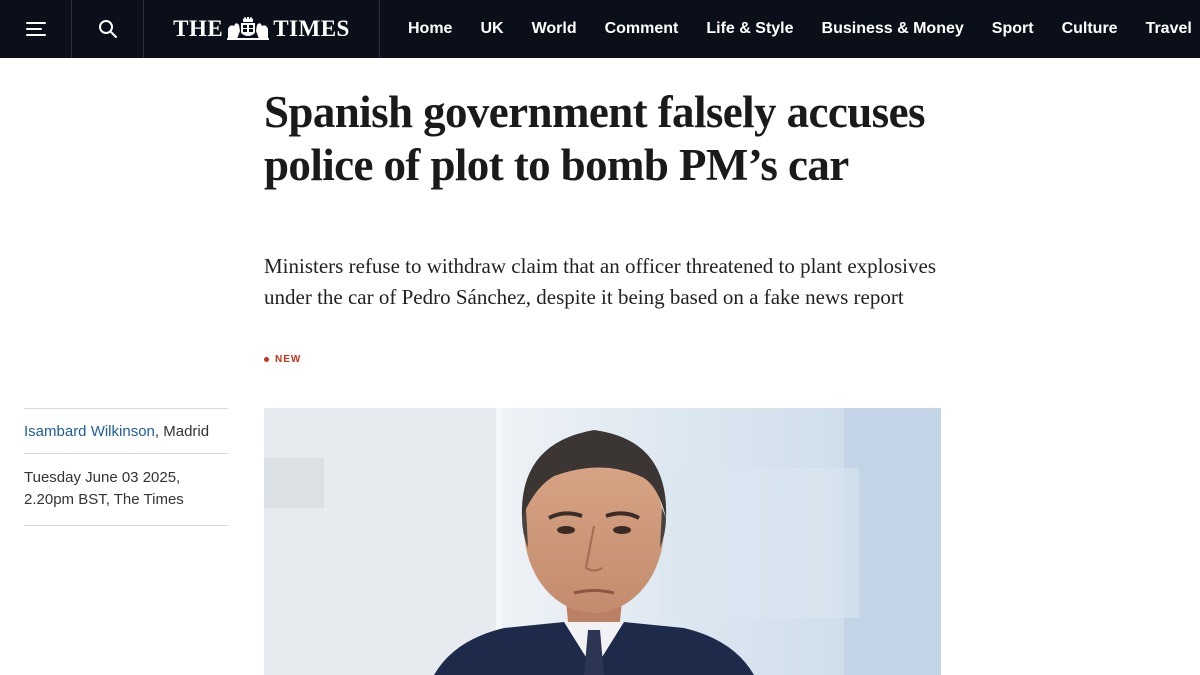 The height and width of the screenshot is (675, 1200). I want to click on menu-icon, so click(35, 29).